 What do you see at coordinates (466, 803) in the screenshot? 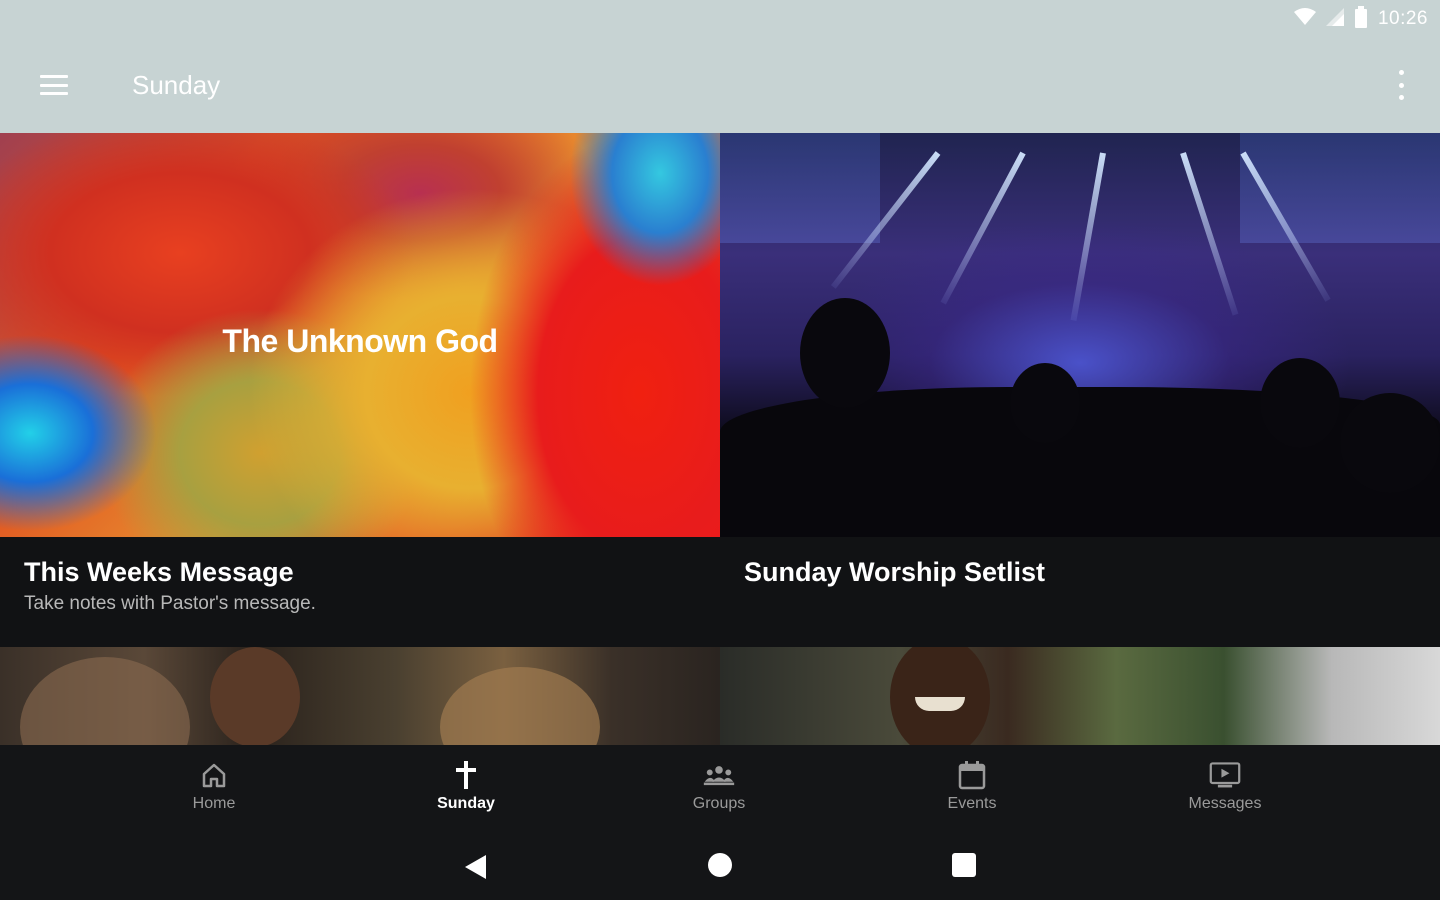
I see `nav-label: Sunday` at bounding box center [466, 803].